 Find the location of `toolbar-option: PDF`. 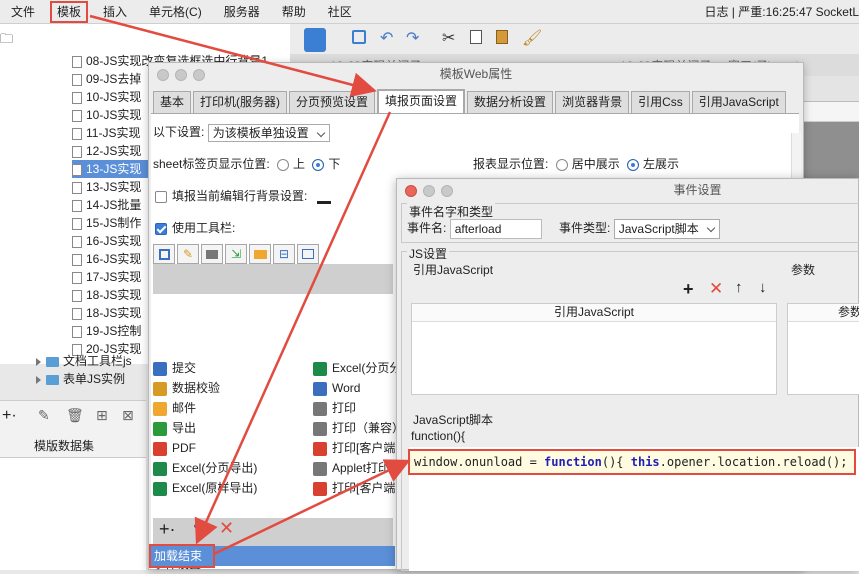

toolbar-option: PDF is located at coordinates (232, 448).